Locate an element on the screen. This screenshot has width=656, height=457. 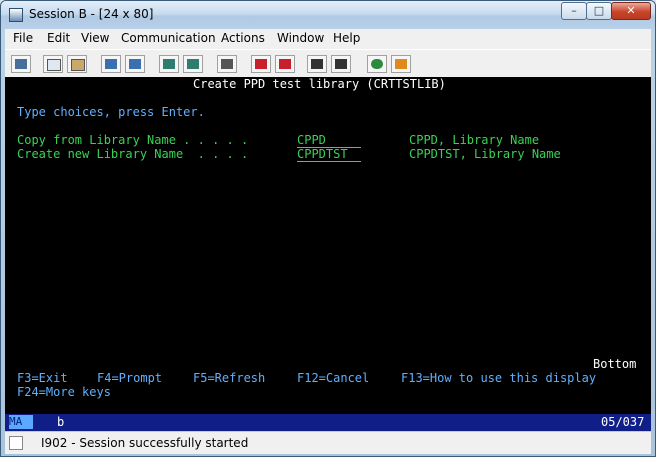
menu-actions: Actions is located at coordinates (243, 38).